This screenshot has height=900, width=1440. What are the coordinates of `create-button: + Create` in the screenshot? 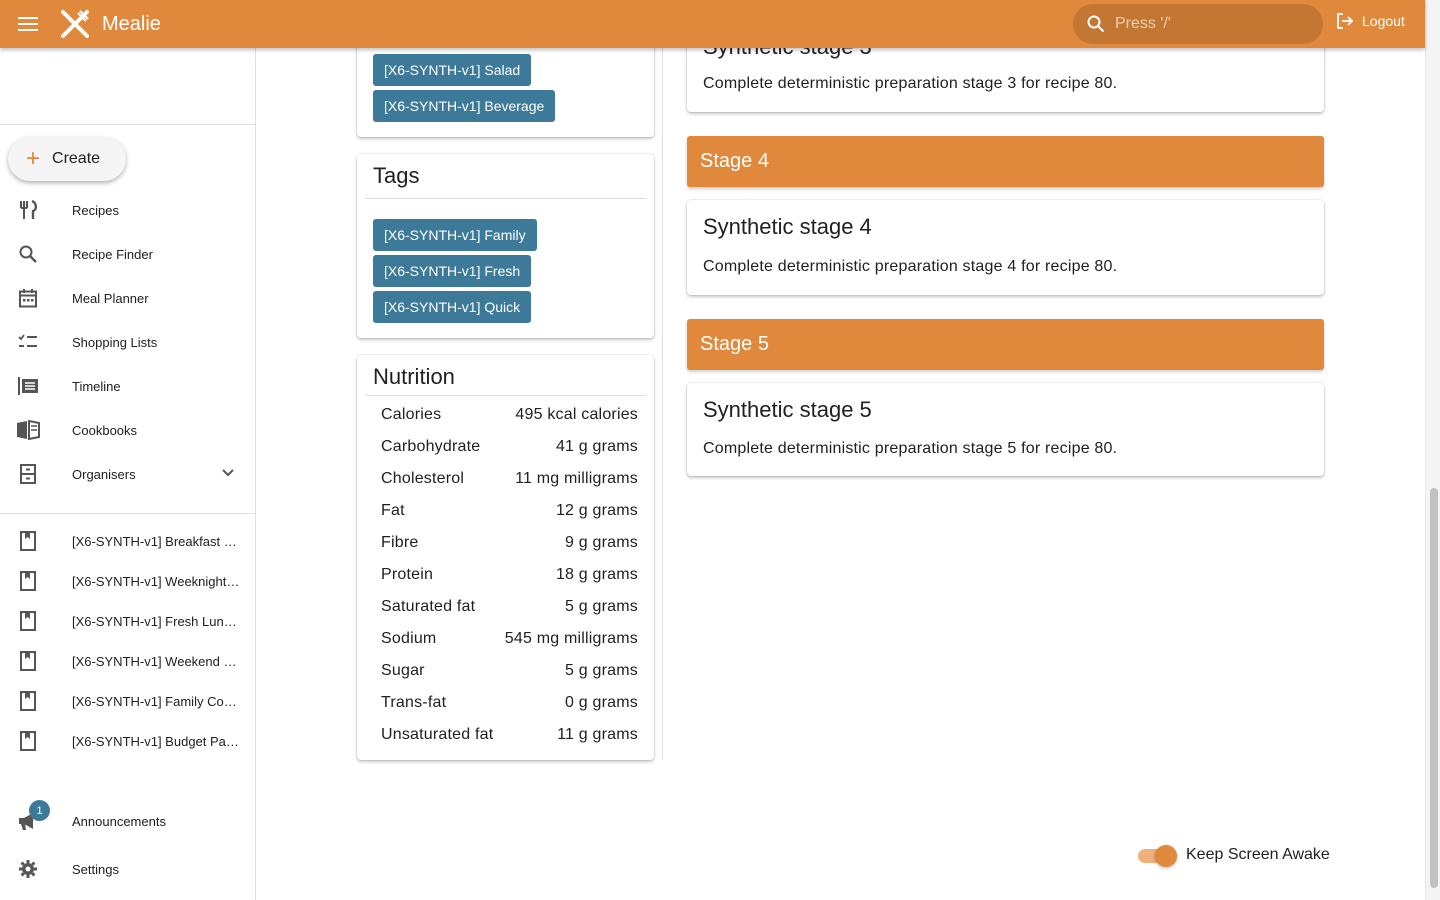 It's located at (67, 159).